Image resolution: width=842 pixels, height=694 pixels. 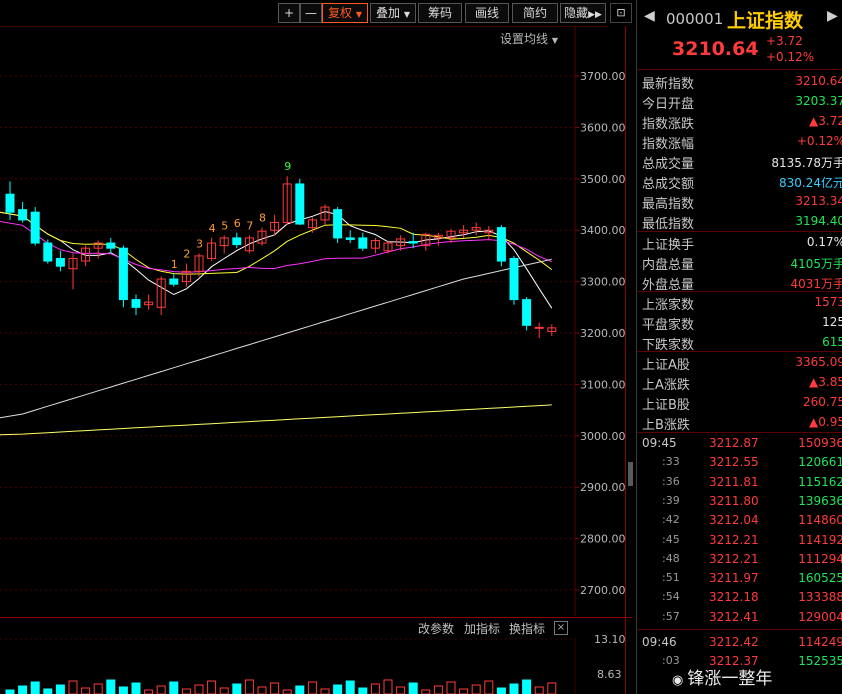 I want to click on quote-value: 3203.37, so click(x=818, y=101).